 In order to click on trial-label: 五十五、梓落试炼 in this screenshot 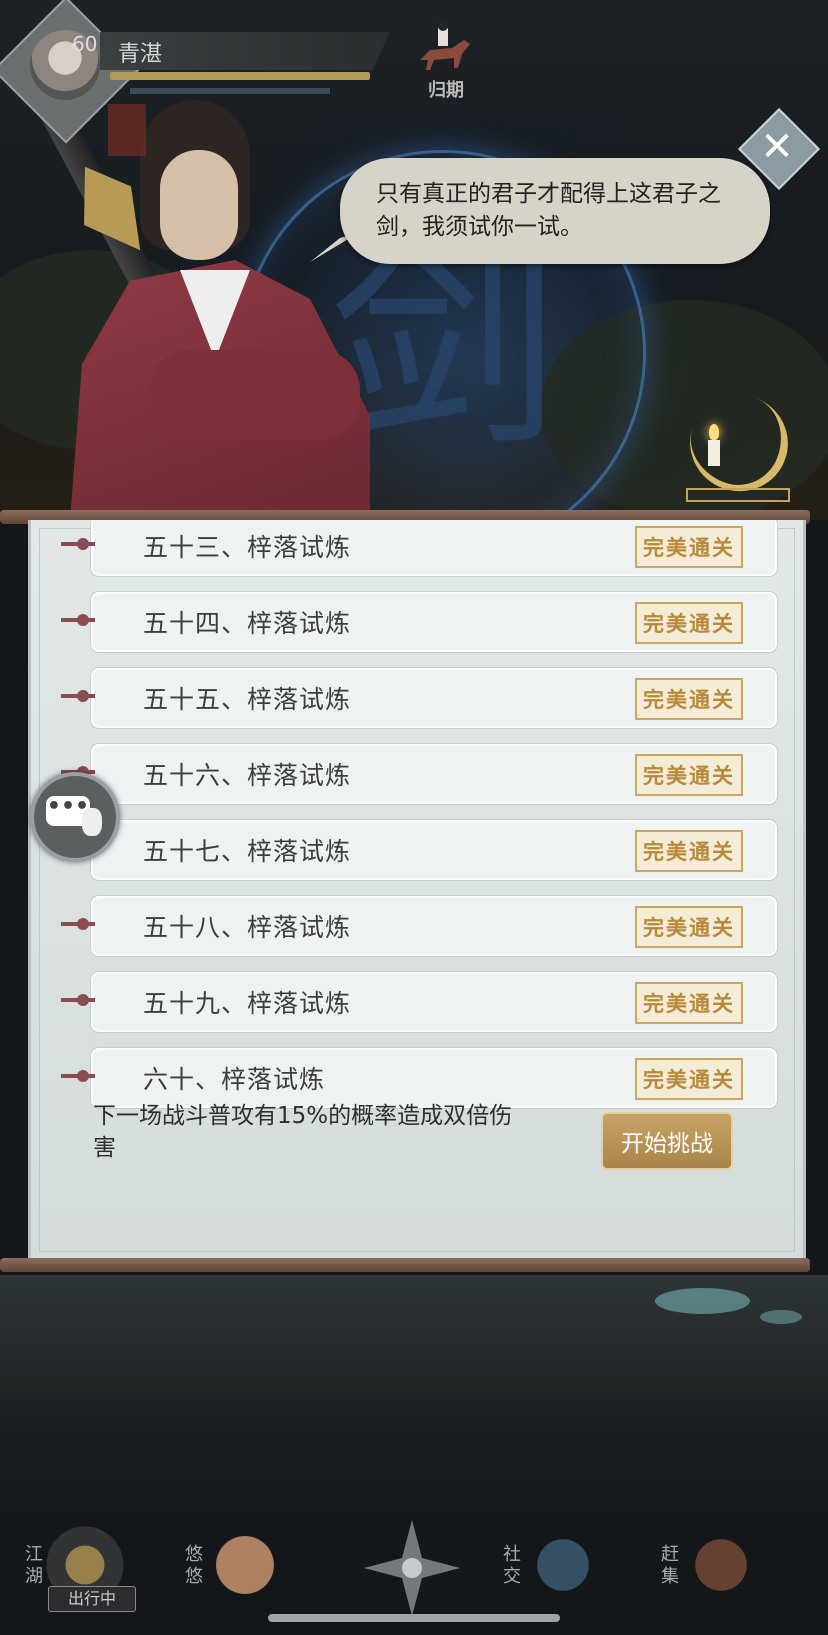, I will do `click(247, 699)`.